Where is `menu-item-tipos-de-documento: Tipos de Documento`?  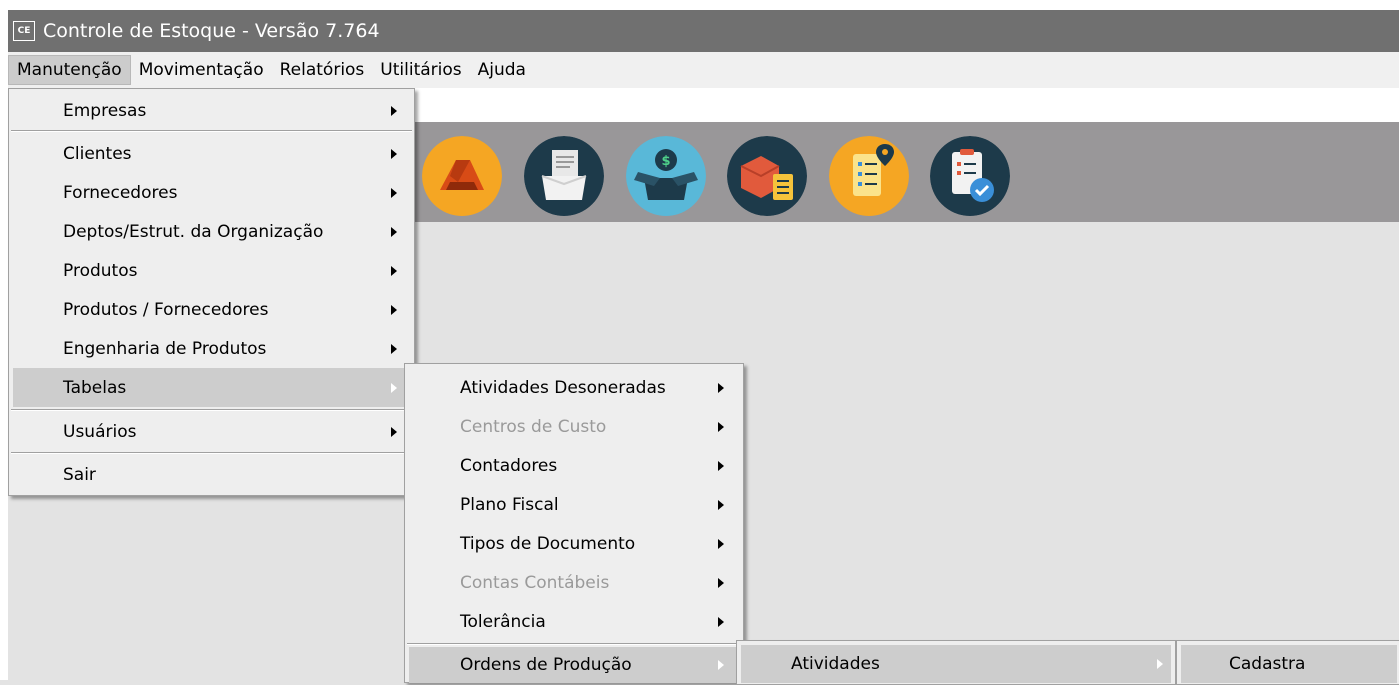 menu-item-tipos-de-documento: Tipos de Documento is located at coordinates (574, 543).